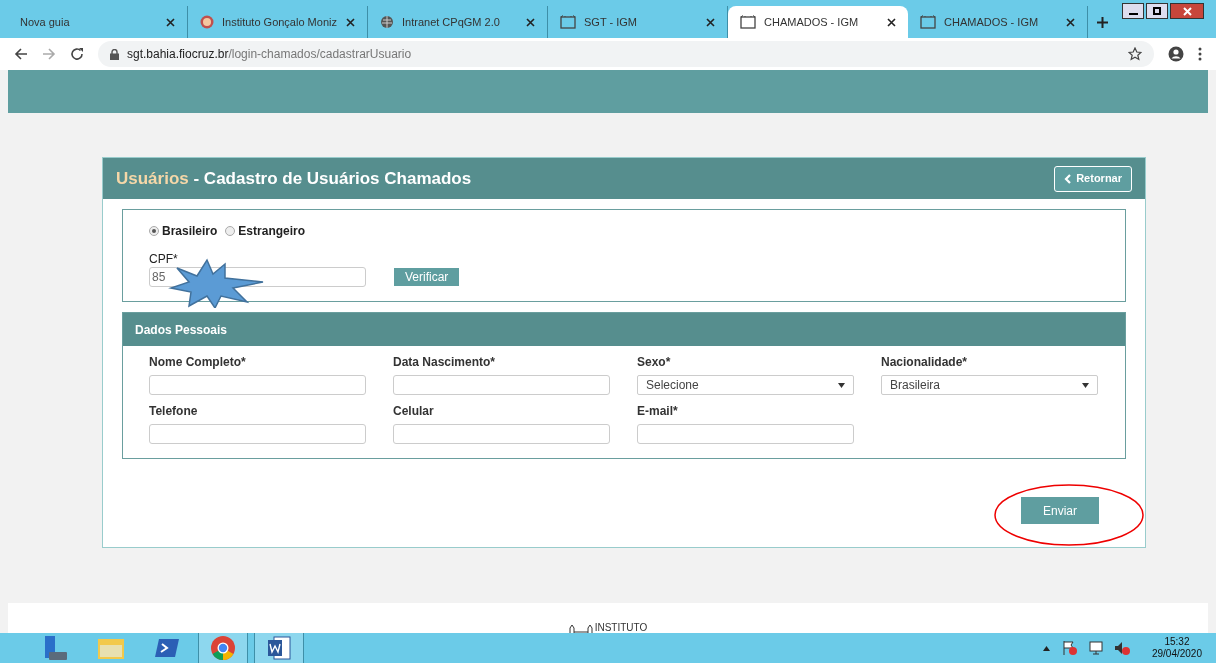 The image size is (1216, 663). I want to click on reload-icon, so click(77, 54).